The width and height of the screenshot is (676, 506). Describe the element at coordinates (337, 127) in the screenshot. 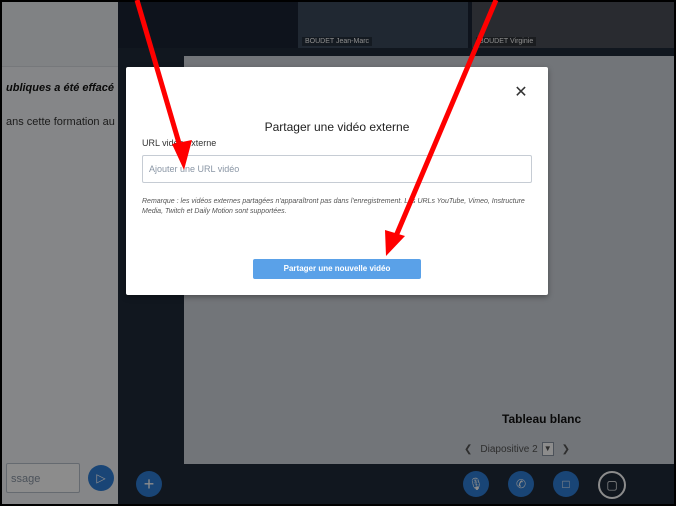

I see `modal-title: Partager une vidéo externe` at that location.